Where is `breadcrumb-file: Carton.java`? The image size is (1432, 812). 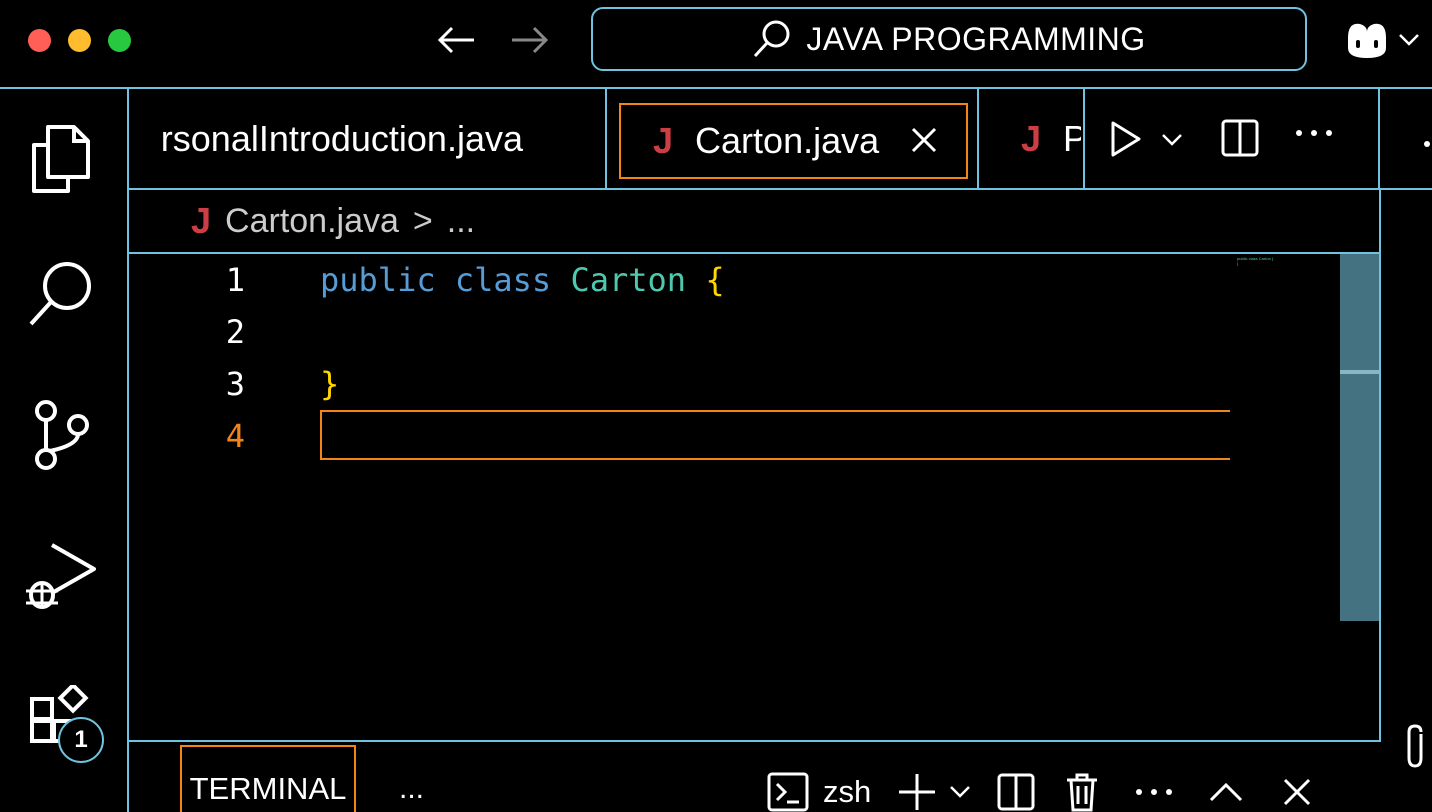
breadcrumb-file: Carton.java is located at coordinates (312, 221).